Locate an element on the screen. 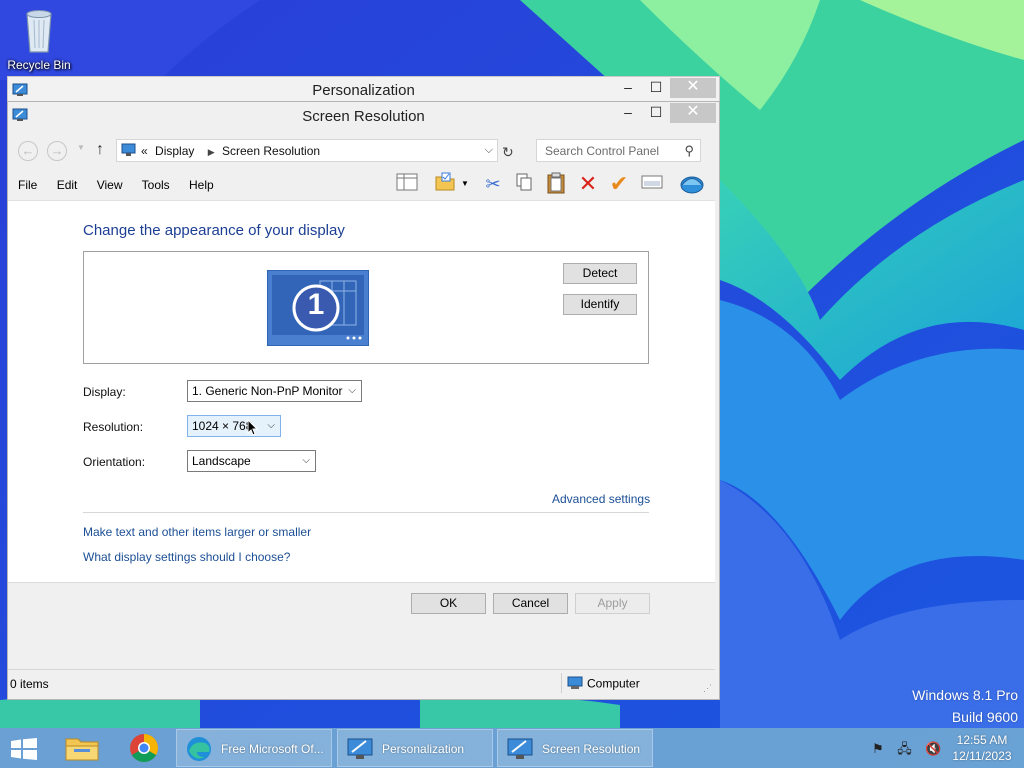 This screenshot has width=1024, height=768. search-input is located at coordinates (612, 150).